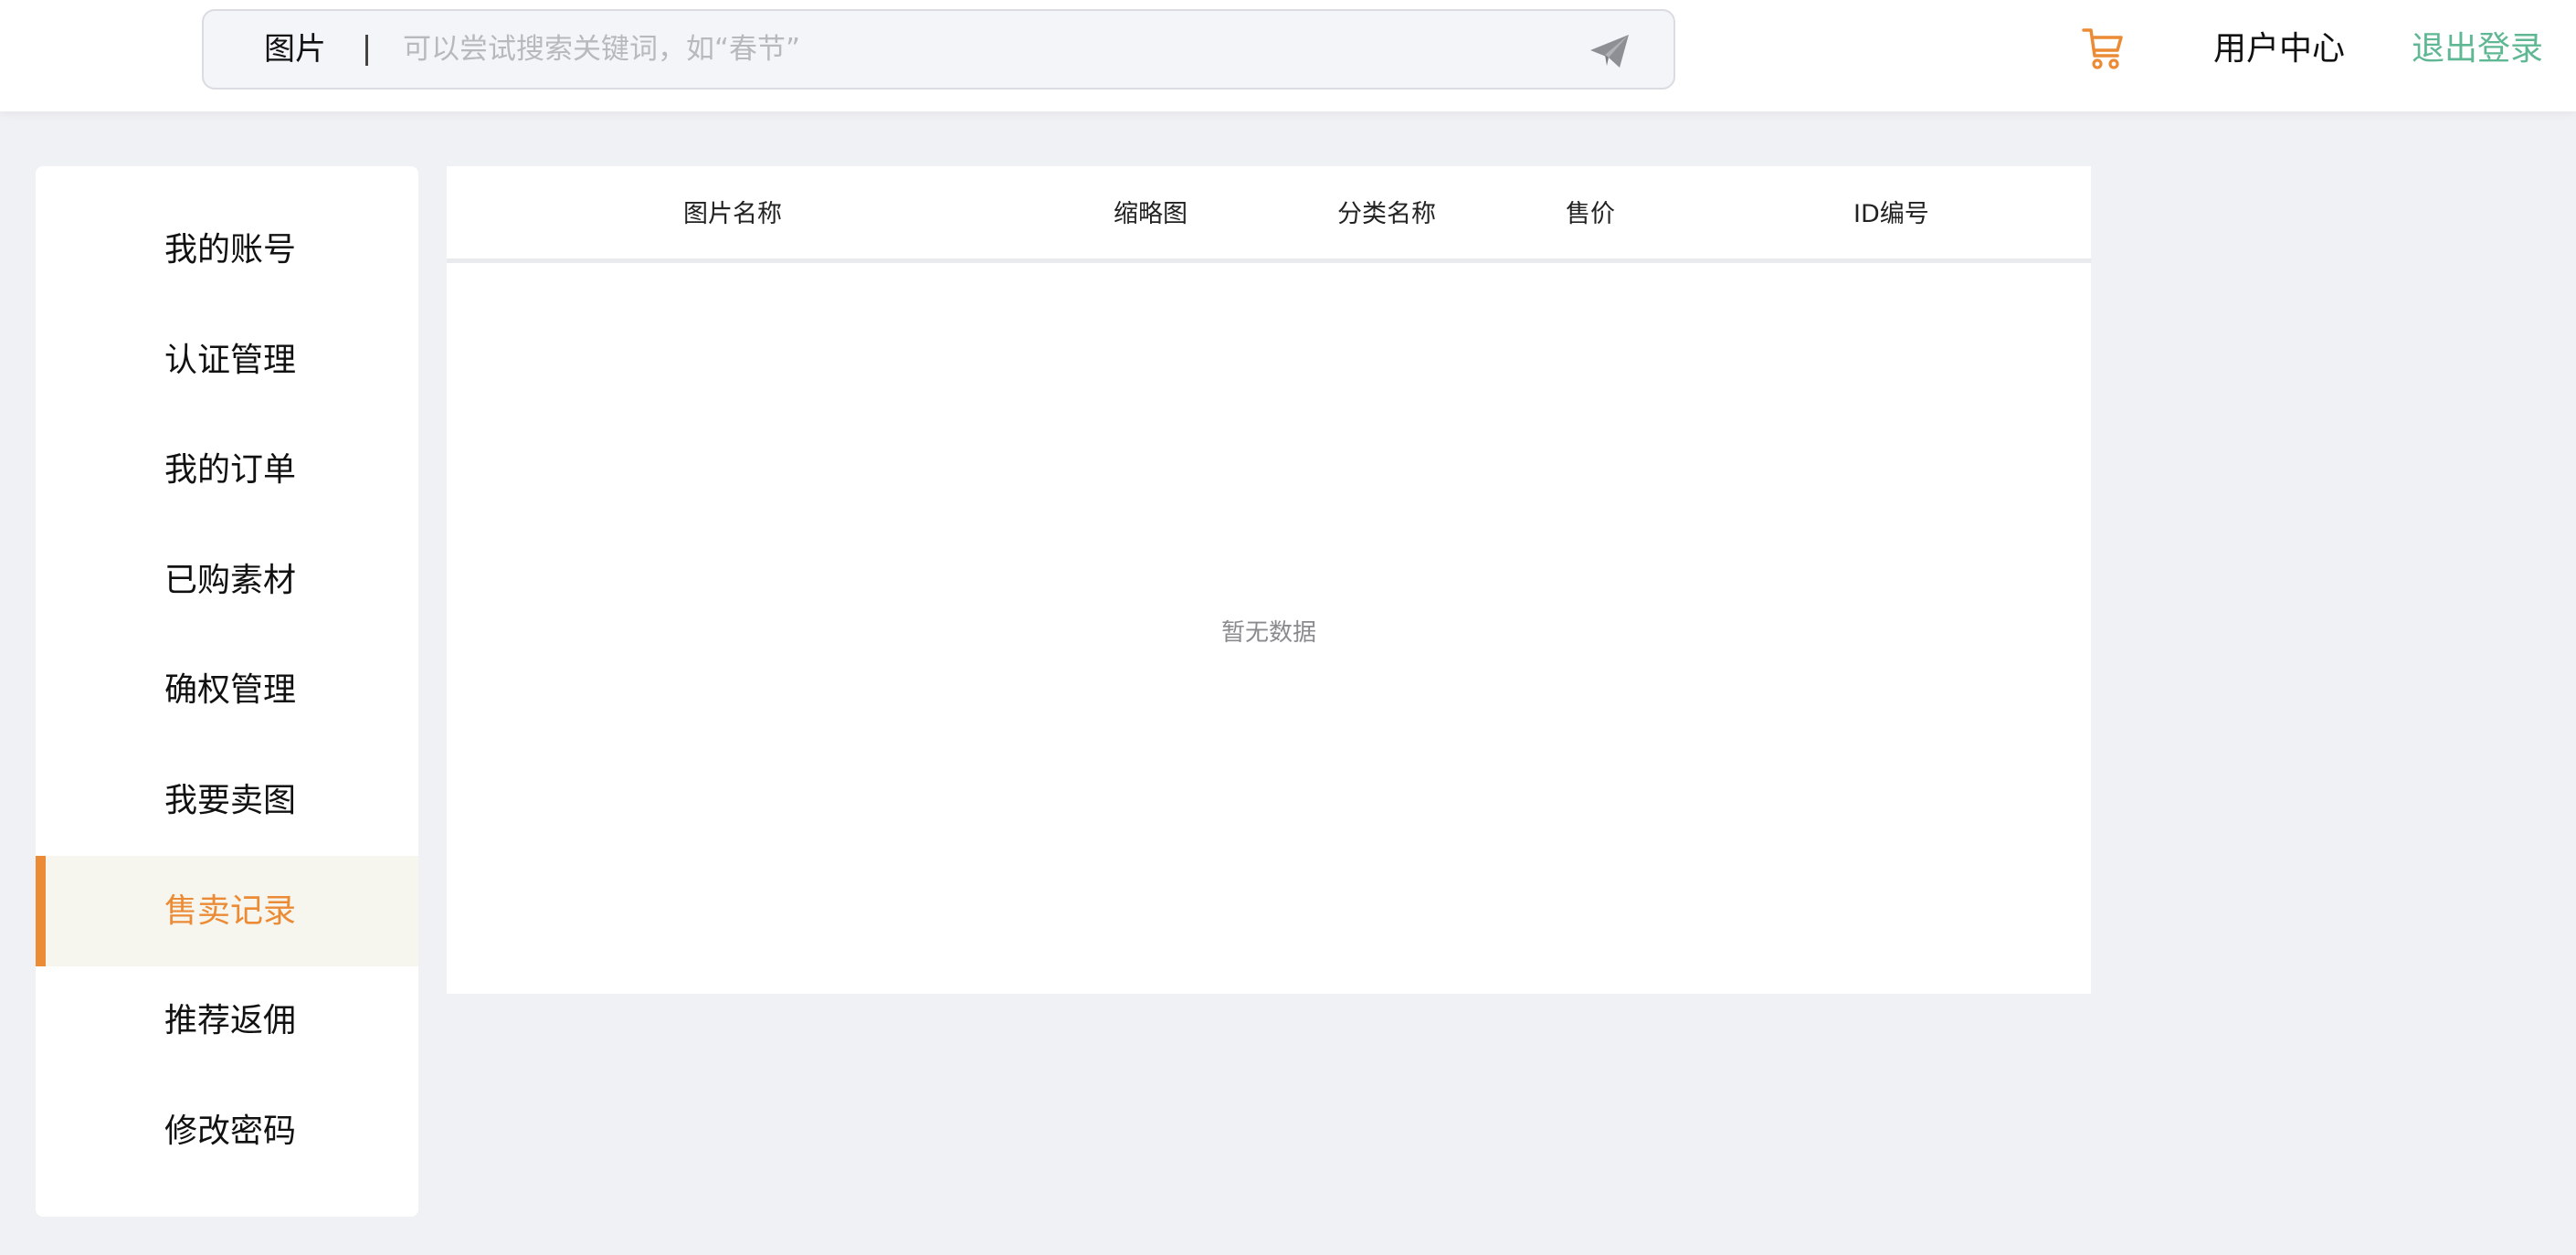 This screenshot has width=2576, height=1255. What do you see at coordinates (231, 911) in the screenshot?
I see `sidebar-item-label: 售卖记录` at bounding box center [231, 911].